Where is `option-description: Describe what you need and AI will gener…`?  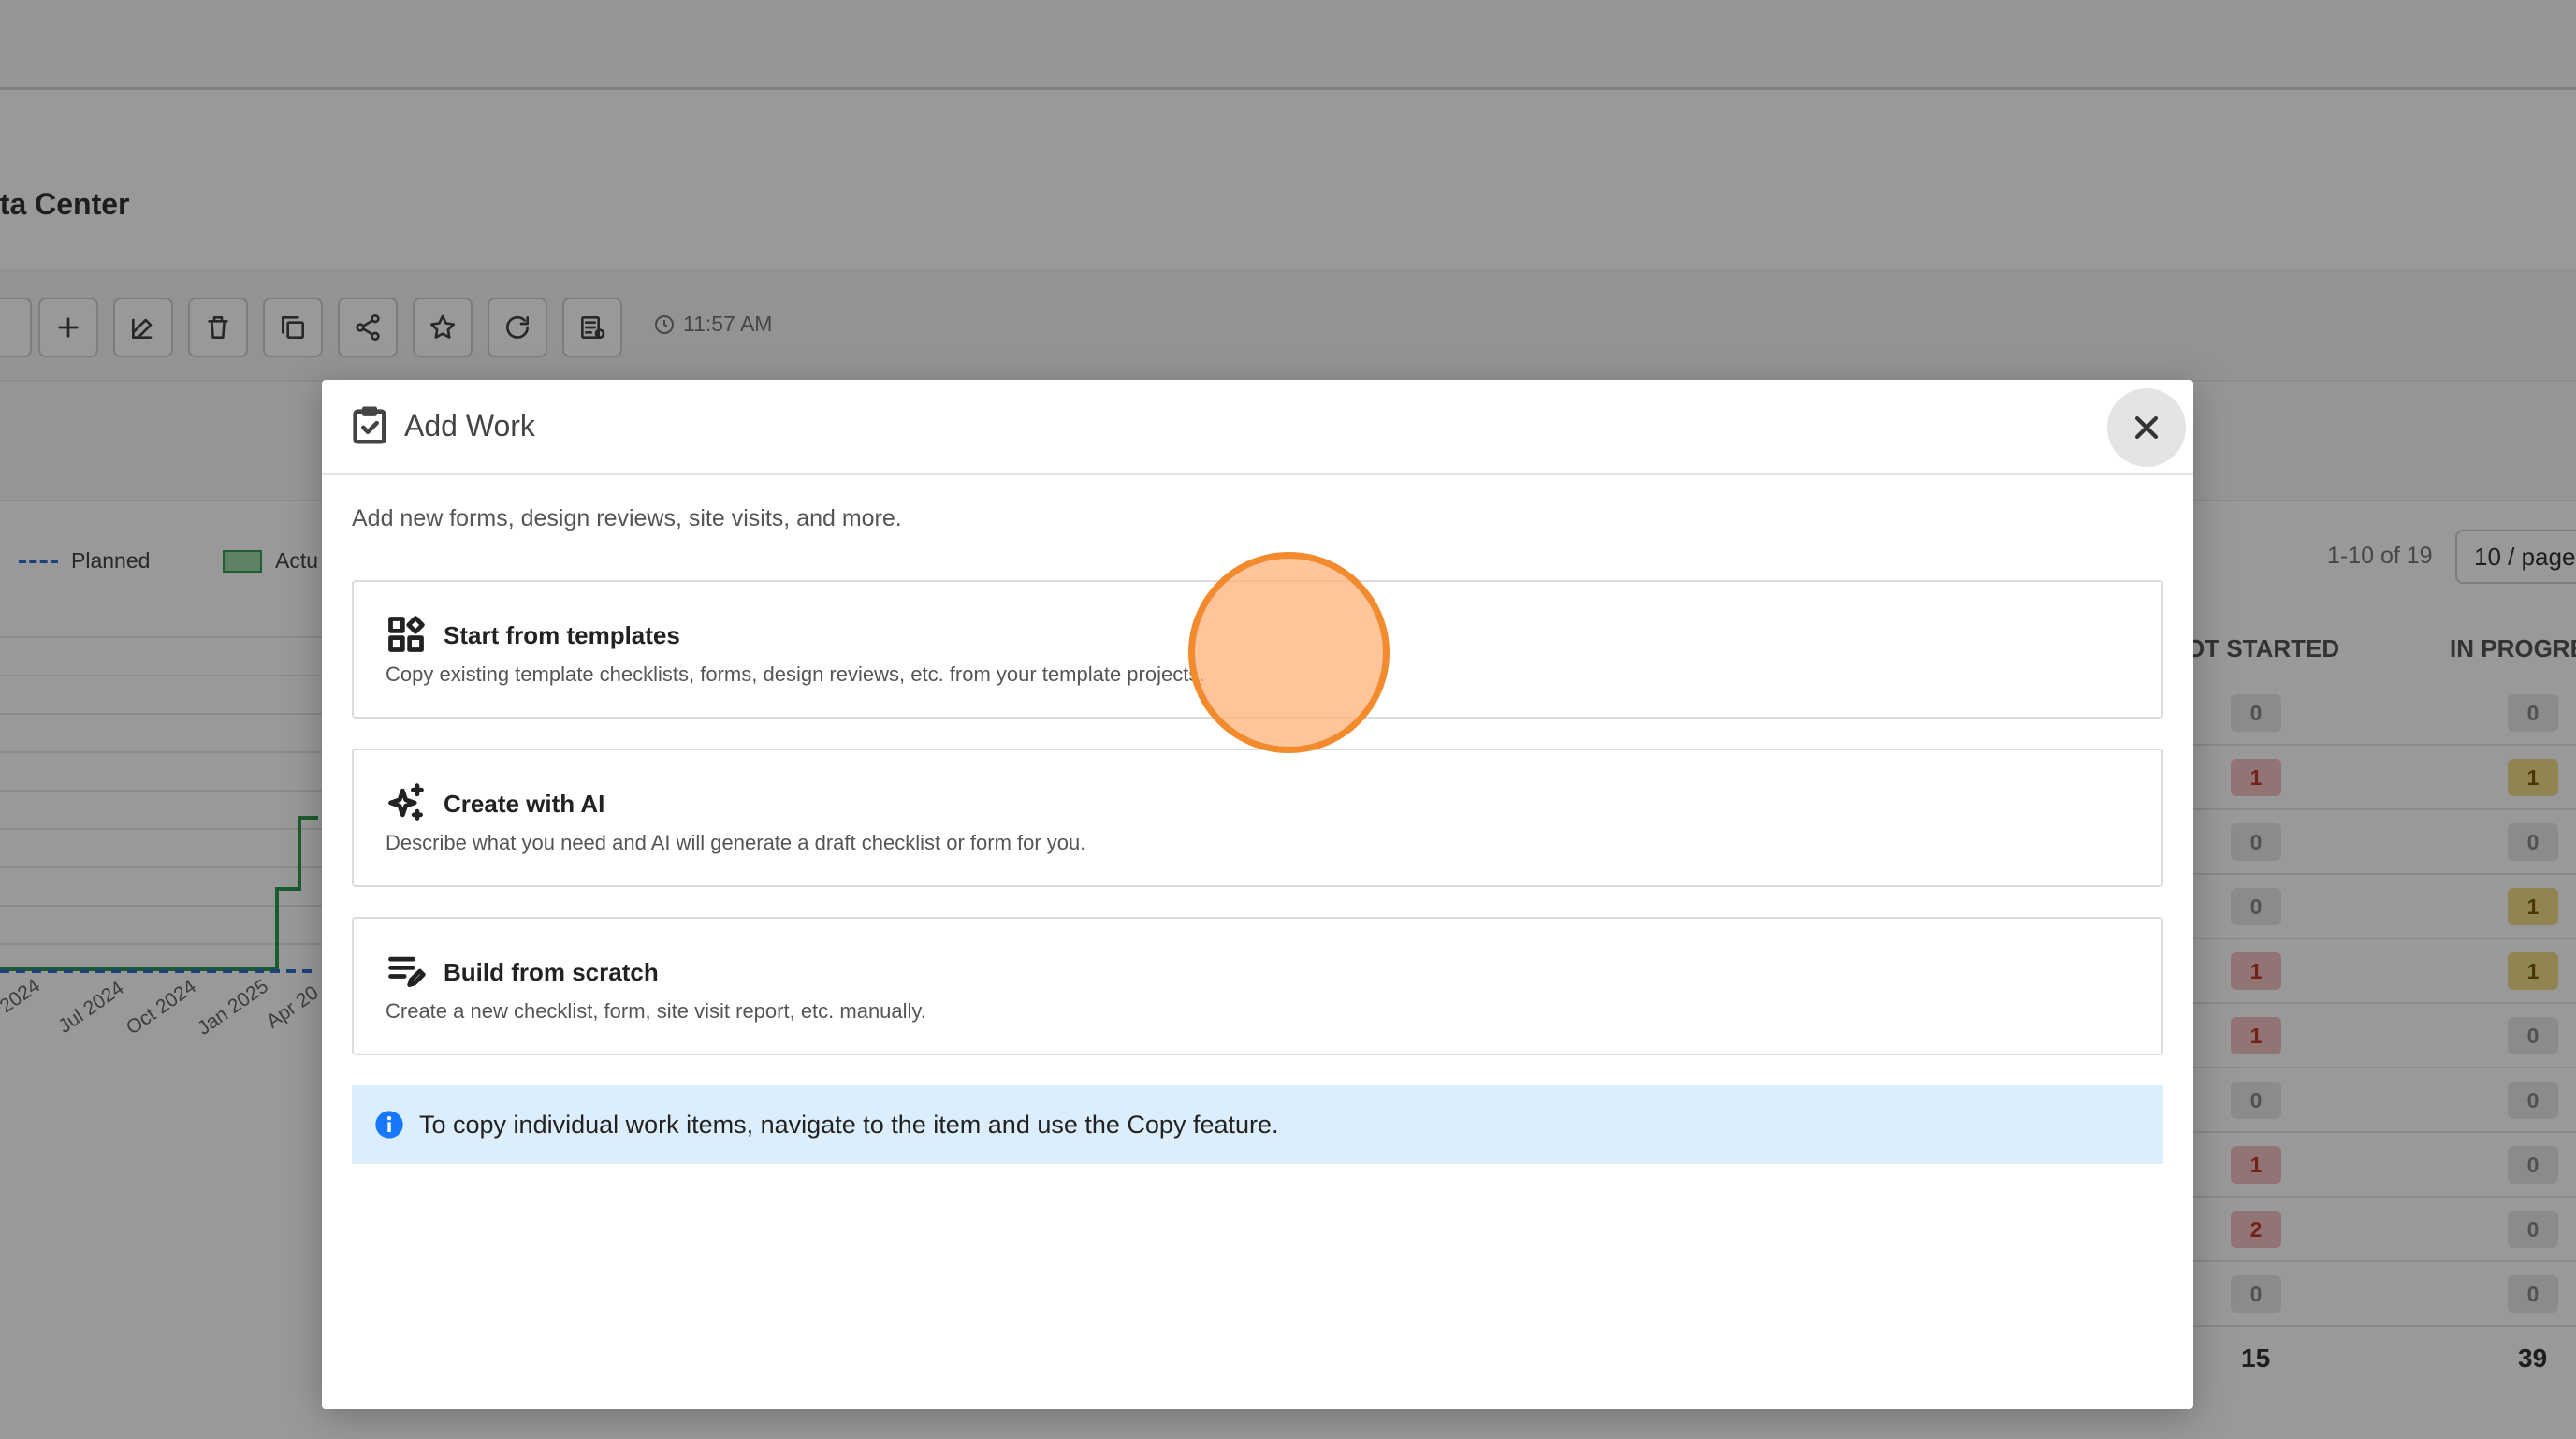
option-description: Describe what you need and AI will gener… is located at coordinates (736, 842).